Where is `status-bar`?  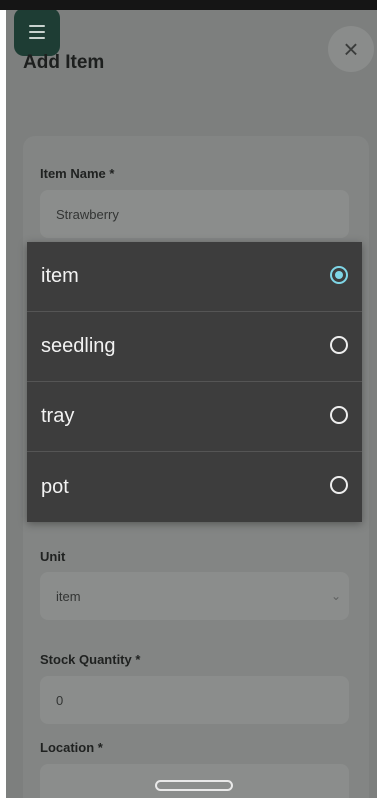
status-bar is located at coordinates (188, 5).